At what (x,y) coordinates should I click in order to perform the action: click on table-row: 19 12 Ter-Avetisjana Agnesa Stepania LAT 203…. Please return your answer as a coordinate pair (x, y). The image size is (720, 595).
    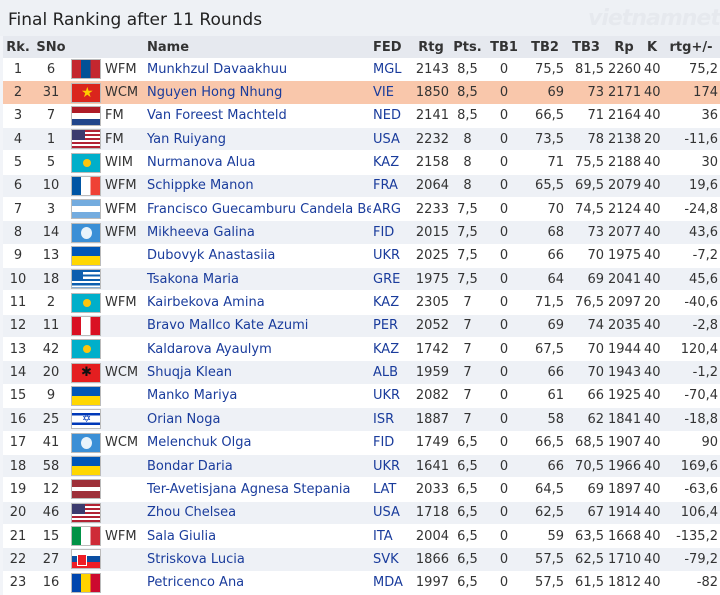
    Looking at the image, I should click on (361, 489).